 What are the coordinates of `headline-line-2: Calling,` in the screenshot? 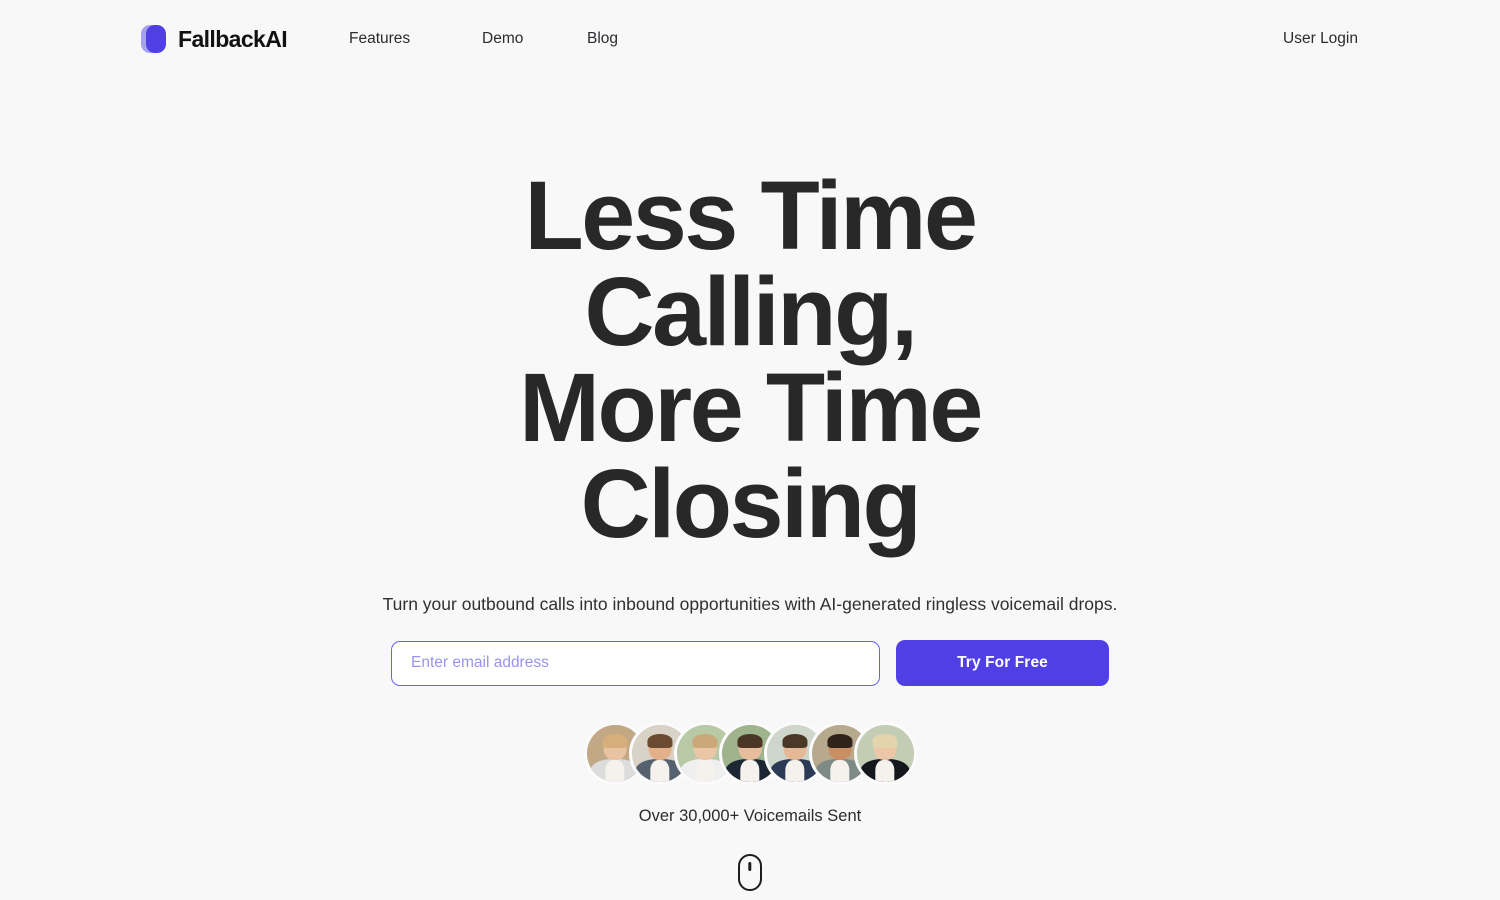 It's located at (751, 311).